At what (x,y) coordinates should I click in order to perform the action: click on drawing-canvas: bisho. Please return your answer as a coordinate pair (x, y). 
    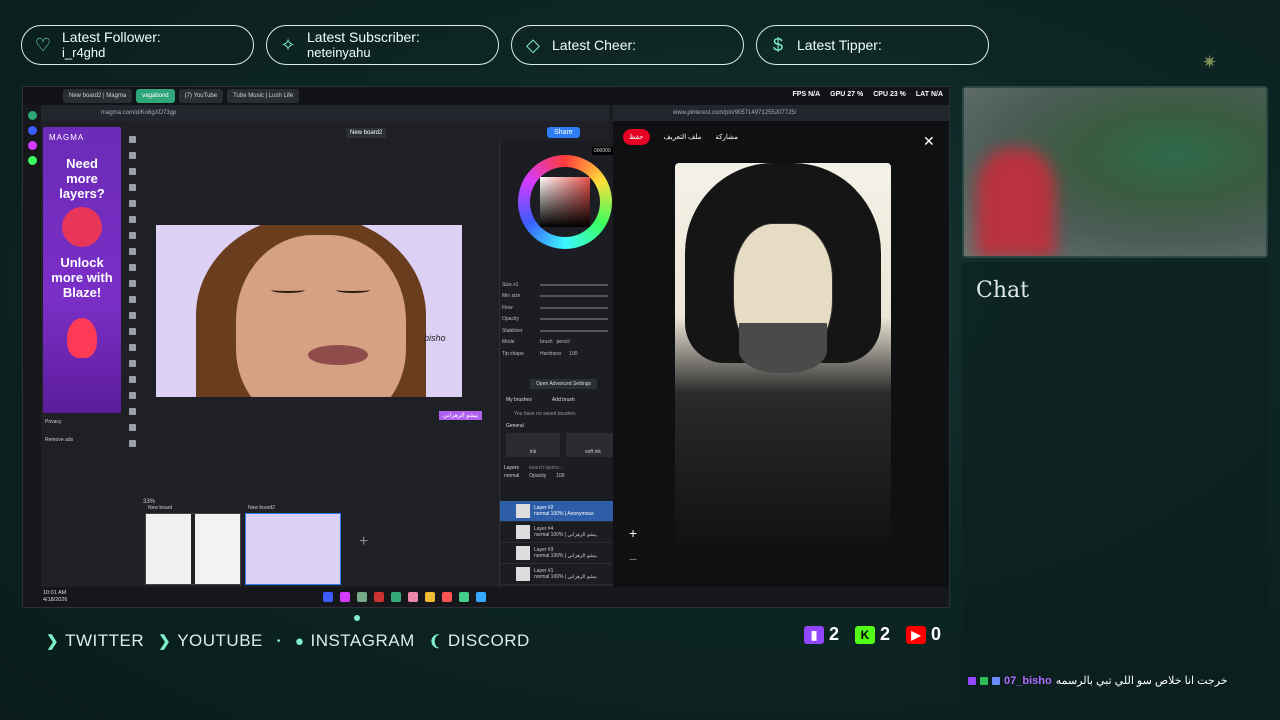
    Looking at the image, I should click on (309, 311).